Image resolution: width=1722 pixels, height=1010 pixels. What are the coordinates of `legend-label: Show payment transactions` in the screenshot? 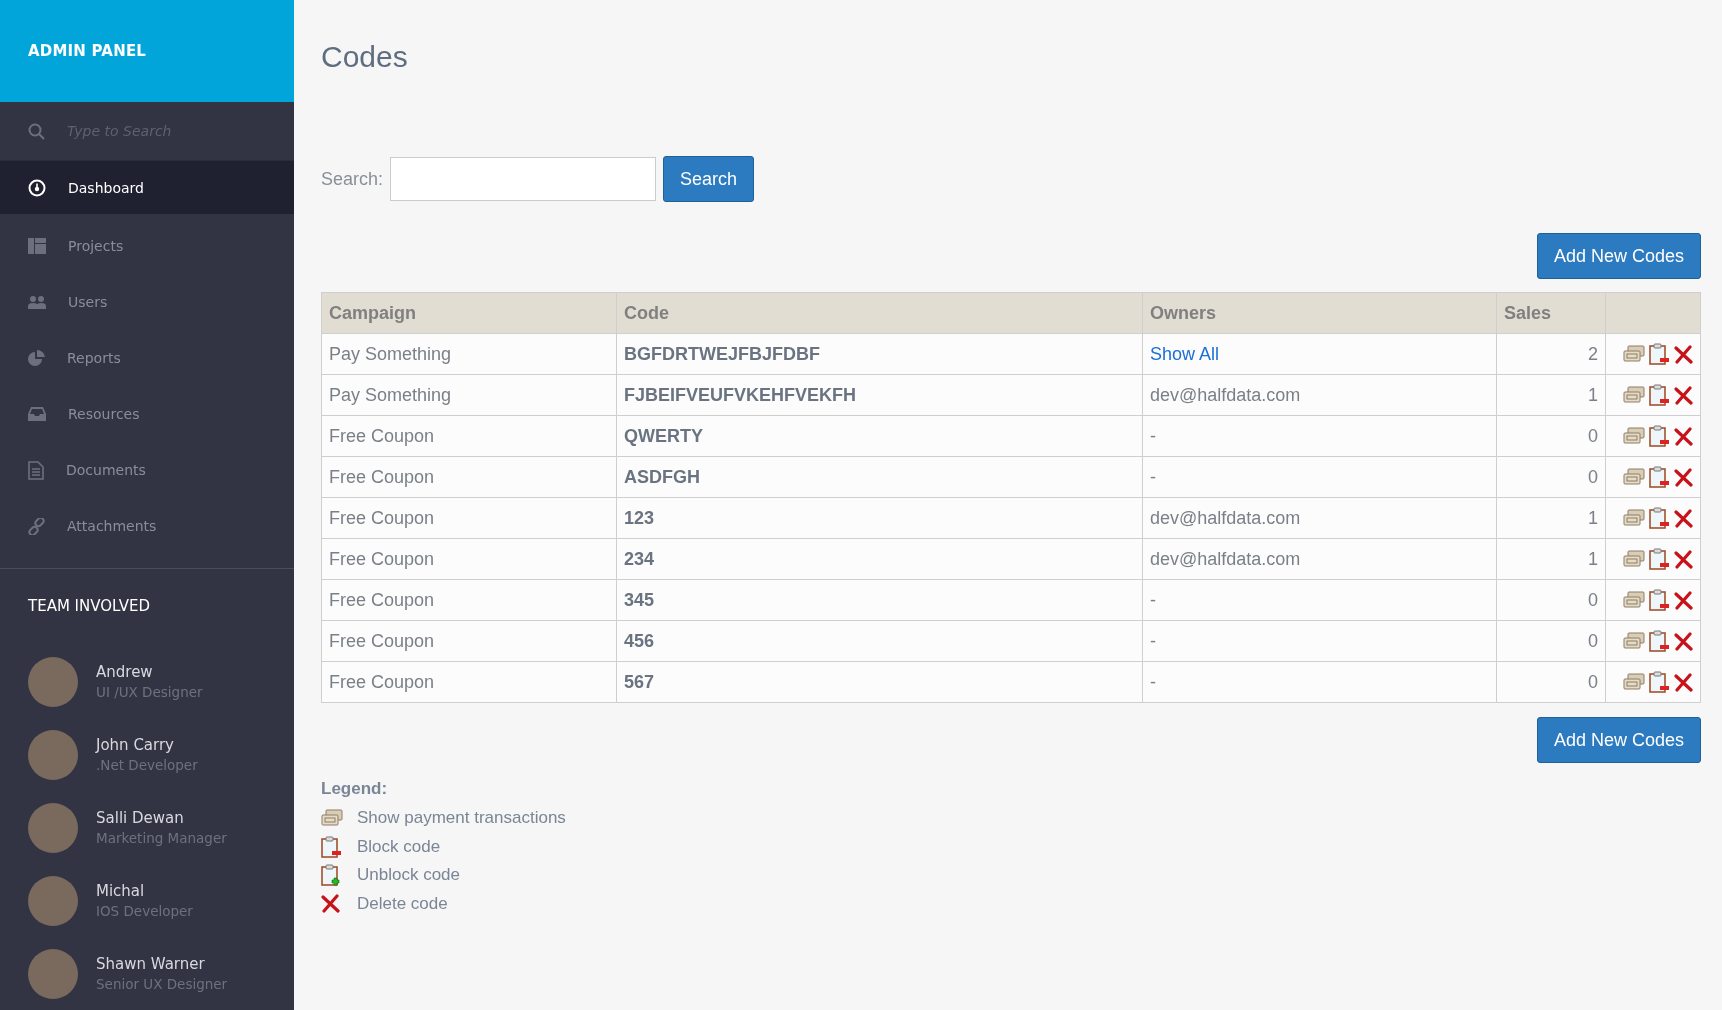 It's located at (461, 818).